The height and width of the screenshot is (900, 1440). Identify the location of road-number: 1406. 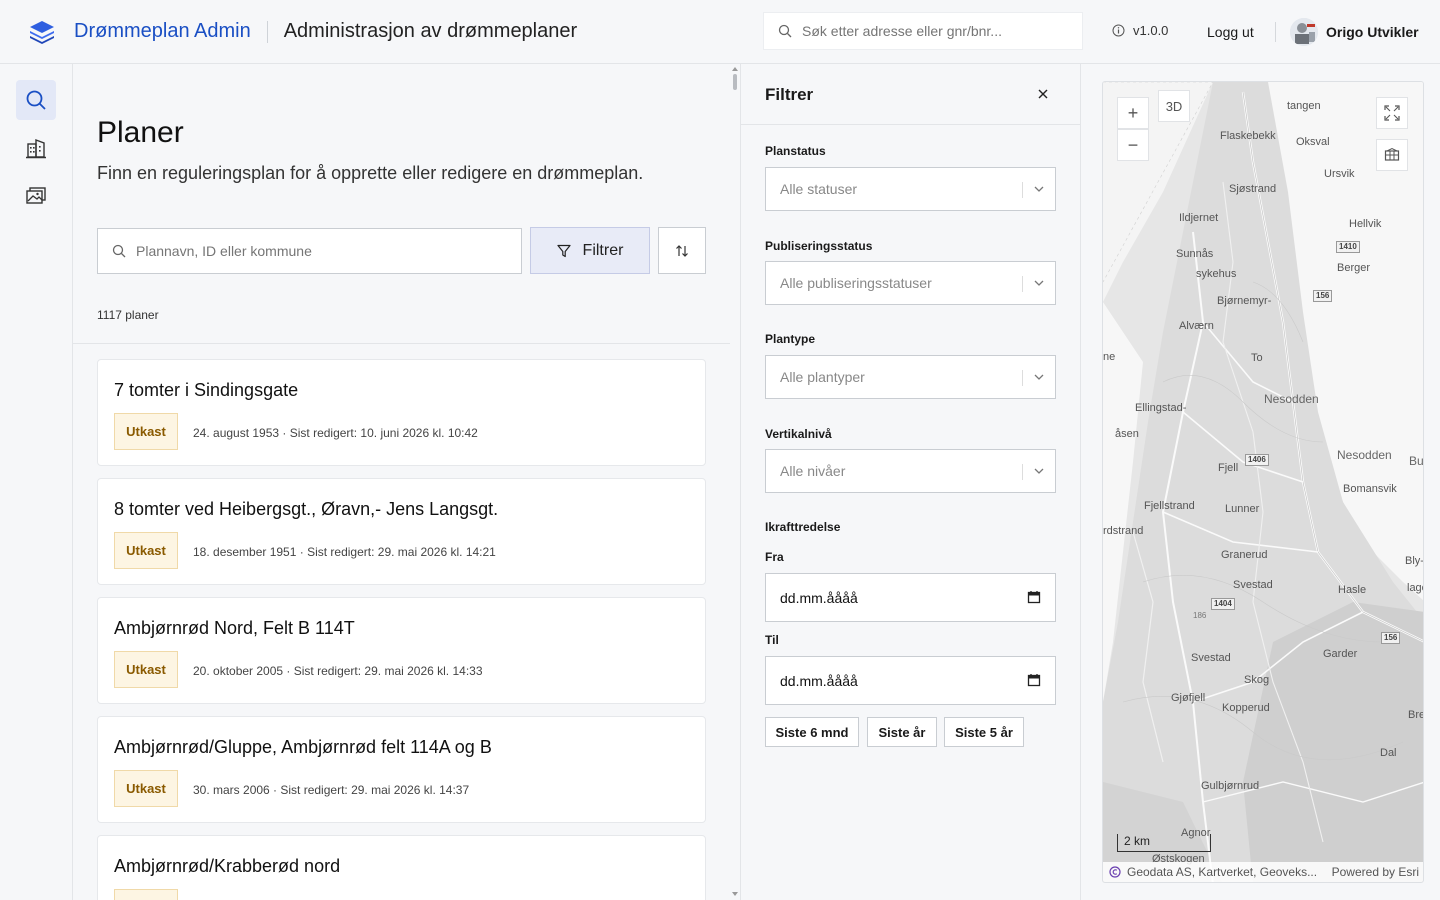
(1257, 460).